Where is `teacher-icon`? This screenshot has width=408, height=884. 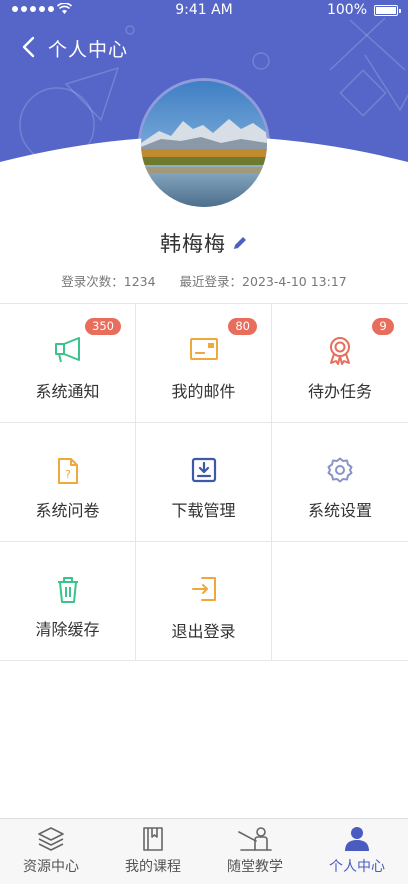
teacher-icon is located at coordinates (255, 839).